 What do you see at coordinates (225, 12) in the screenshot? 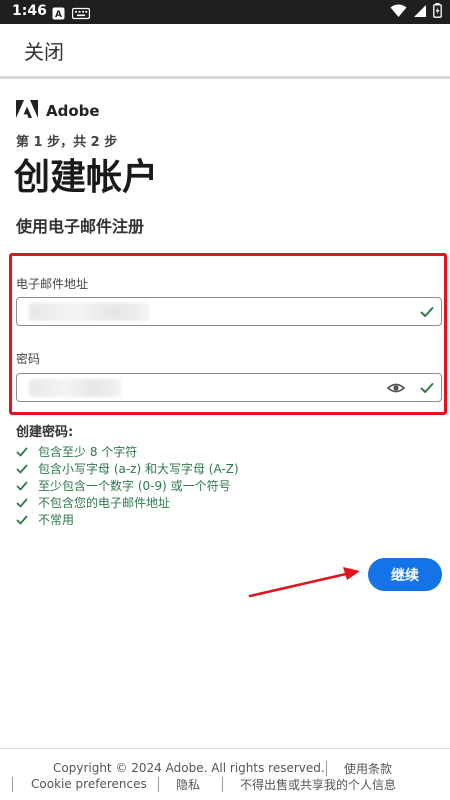
I see `status-bar: 1:46 A` at bounding box center [225, 12].